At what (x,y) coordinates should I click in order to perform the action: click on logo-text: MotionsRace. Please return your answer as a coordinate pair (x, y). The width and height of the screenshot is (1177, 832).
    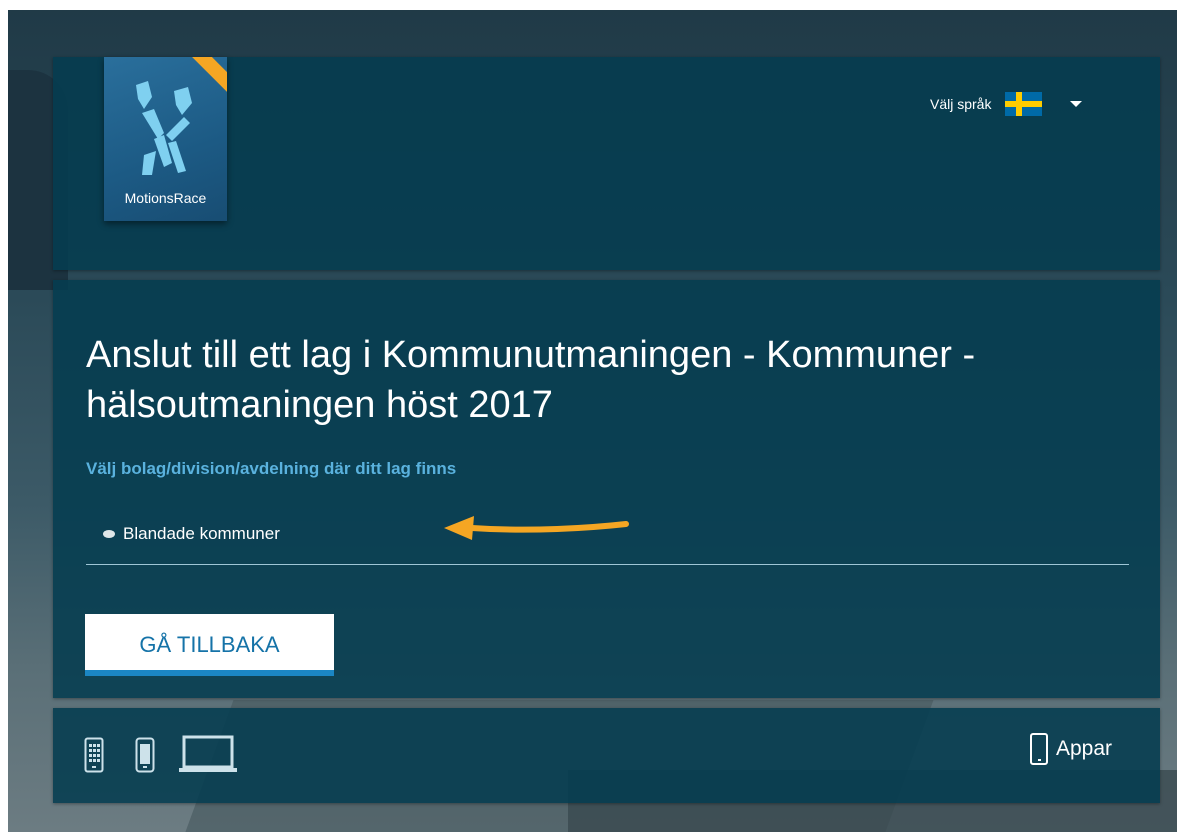
    Looking at the image, I should click on (165, 198).